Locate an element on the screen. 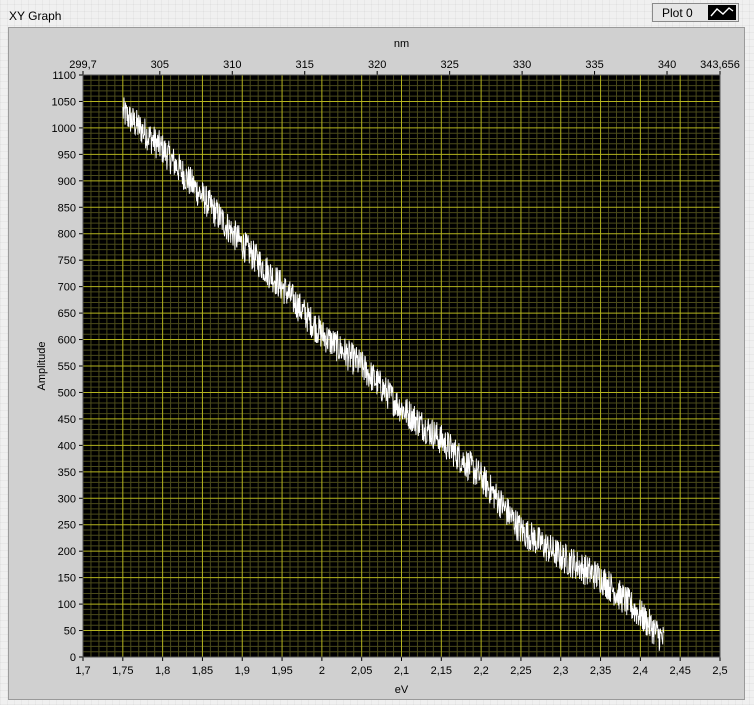 The width and height of the screenshot is (754, 705). x-tick-label: 2 is located at coordinates (322, 671).